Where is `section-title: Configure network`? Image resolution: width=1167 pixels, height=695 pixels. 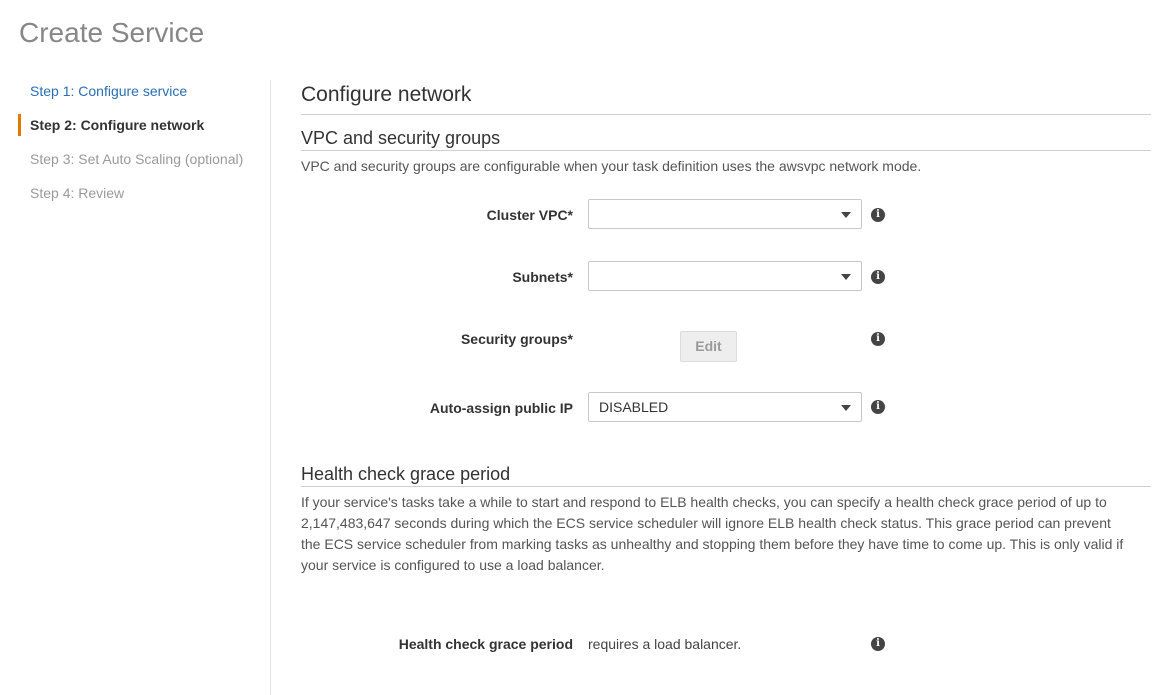 section-title: Configure network is located at coordinates (386, 94).